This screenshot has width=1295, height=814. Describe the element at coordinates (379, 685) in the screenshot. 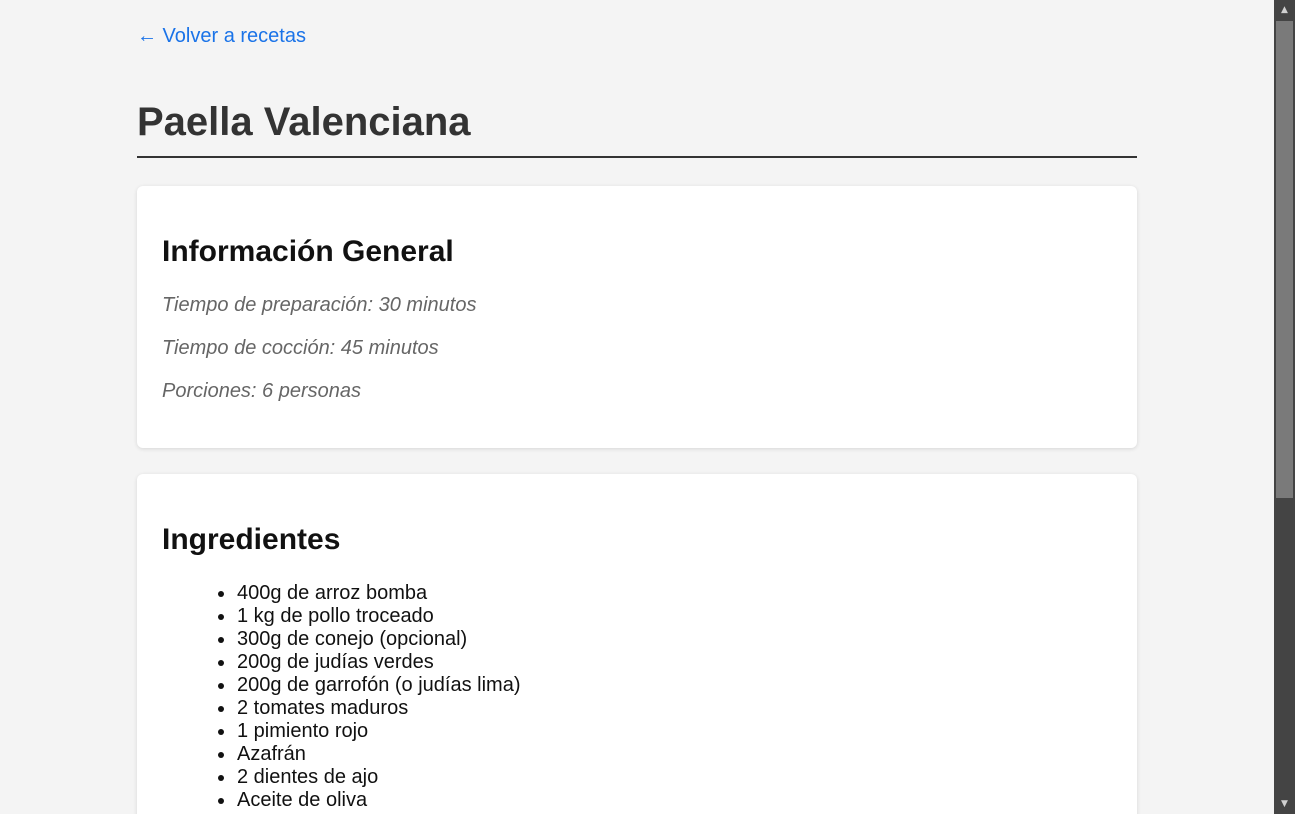

I see `ingredient-text: 200g de garrofón (o judías lima)` at that location.